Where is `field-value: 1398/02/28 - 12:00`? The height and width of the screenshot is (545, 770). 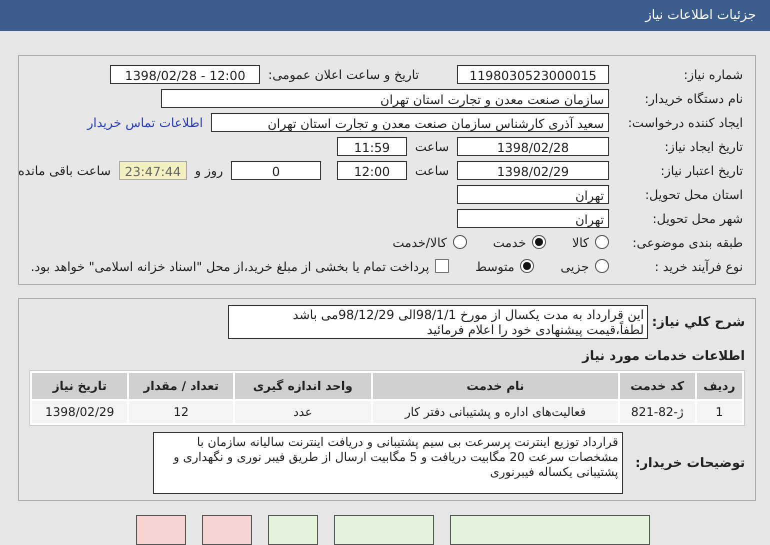
field-value: 1398/02/28 - 12:00 is located at coordinates (185, 74).